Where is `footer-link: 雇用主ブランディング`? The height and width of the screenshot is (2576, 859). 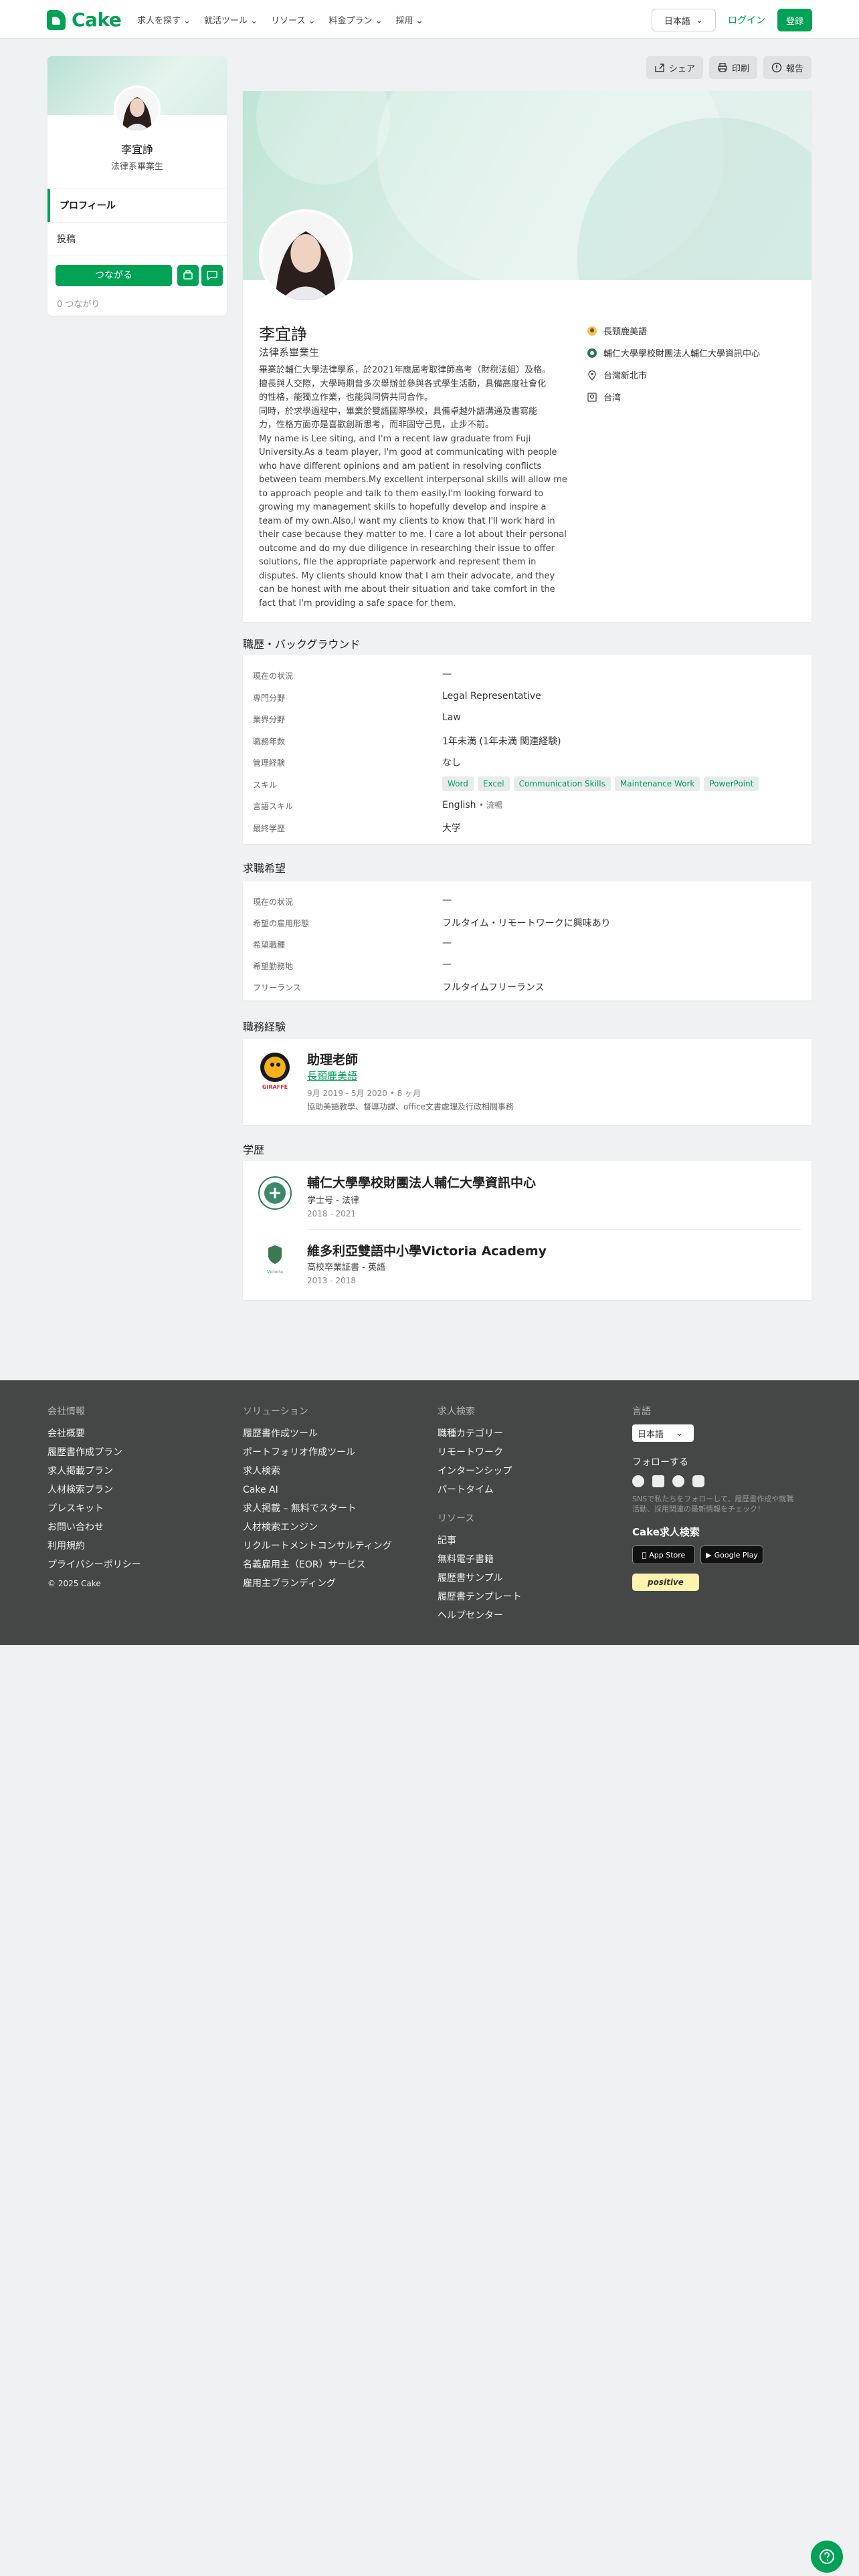 footer-link: 雇用主ブランディング is located at coordinates (318, 1584).